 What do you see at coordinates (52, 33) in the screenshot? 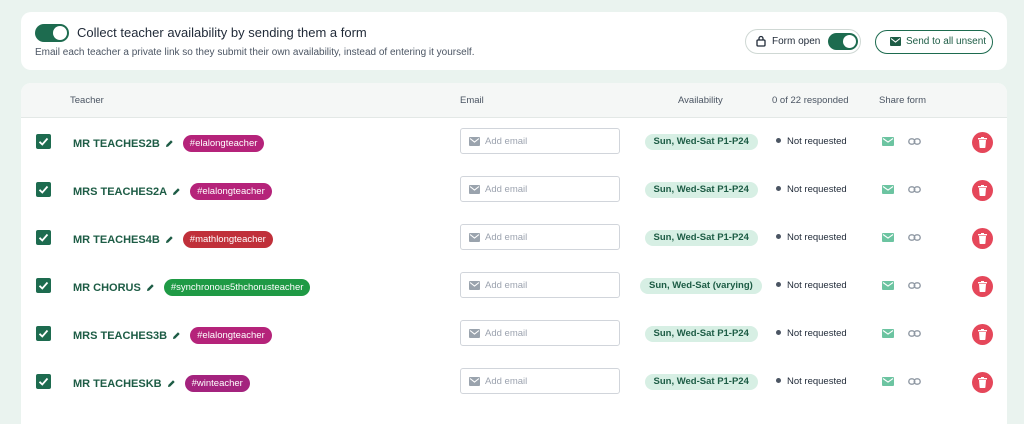
I see `collect-availability-toggle` at bounding box center [52, 33].